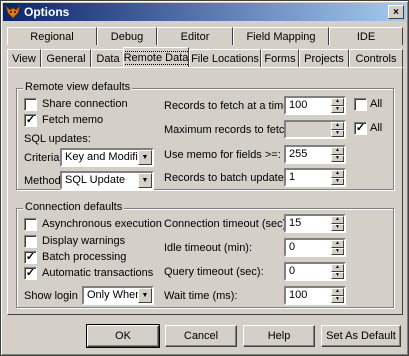 This screenshot has height=356, width=409. What do you see at coordinates (279, 336) in the screenshot?
I see `help-button: Help` at bounding box center [279, 336].